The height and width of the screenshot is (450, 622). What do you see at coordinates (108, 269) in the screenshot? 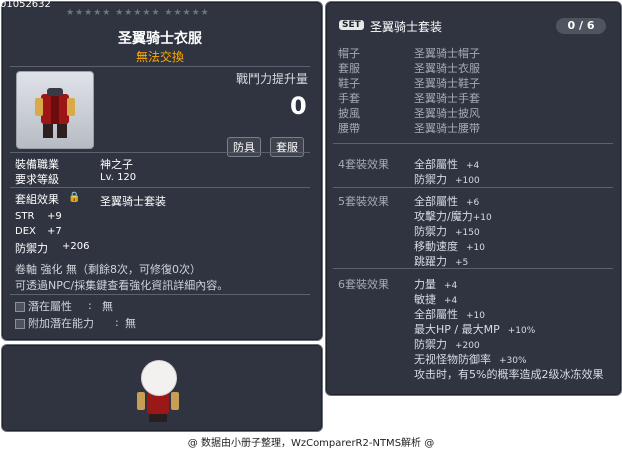
I see `scroll-info: 卷軸 強化 無（剩餘8次，可修復0次）` at bounding box center [108, 269].